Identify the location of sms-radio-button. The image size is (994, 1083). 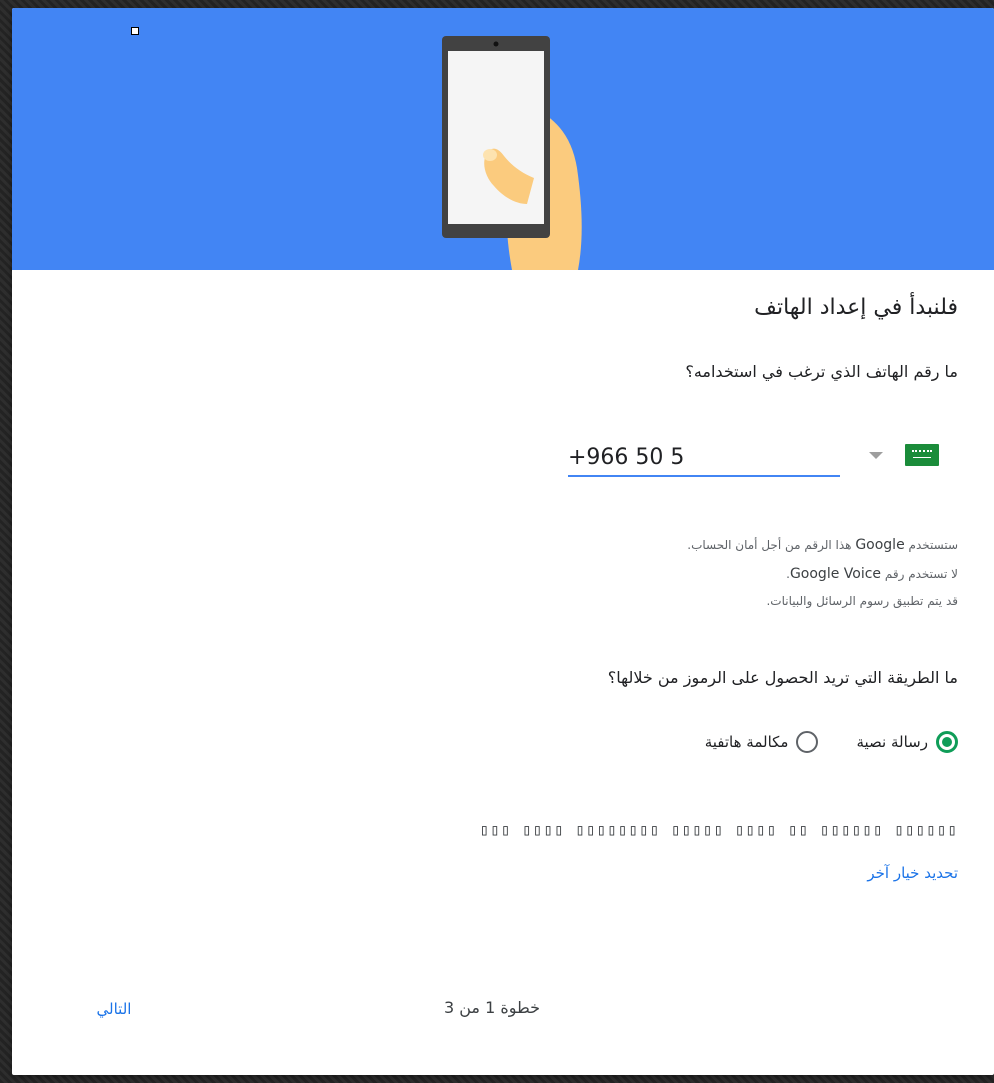
(947, 742).